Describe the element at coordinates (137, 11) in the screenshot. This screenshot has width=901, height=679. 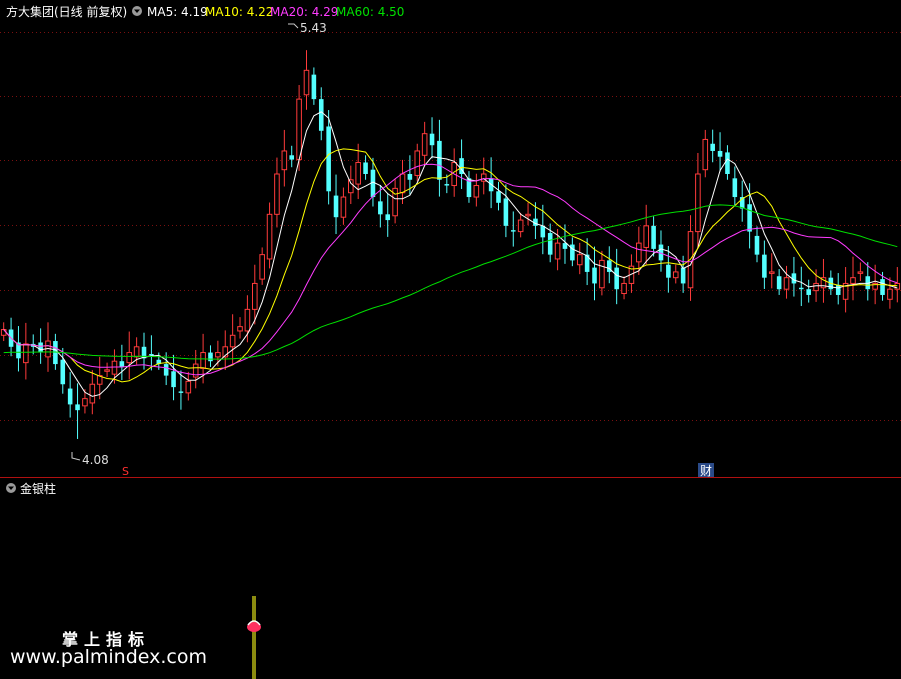
I see `ma-toggle-icon` at that location.